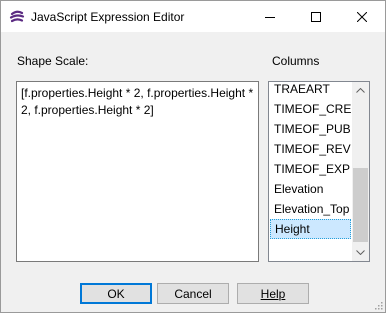 The height and width of the screenshot is (313, 386). Describe the element at coordinates (193, 16) in the screenshot. I see `title-bar: JavaScript Expression Editor` at that location.